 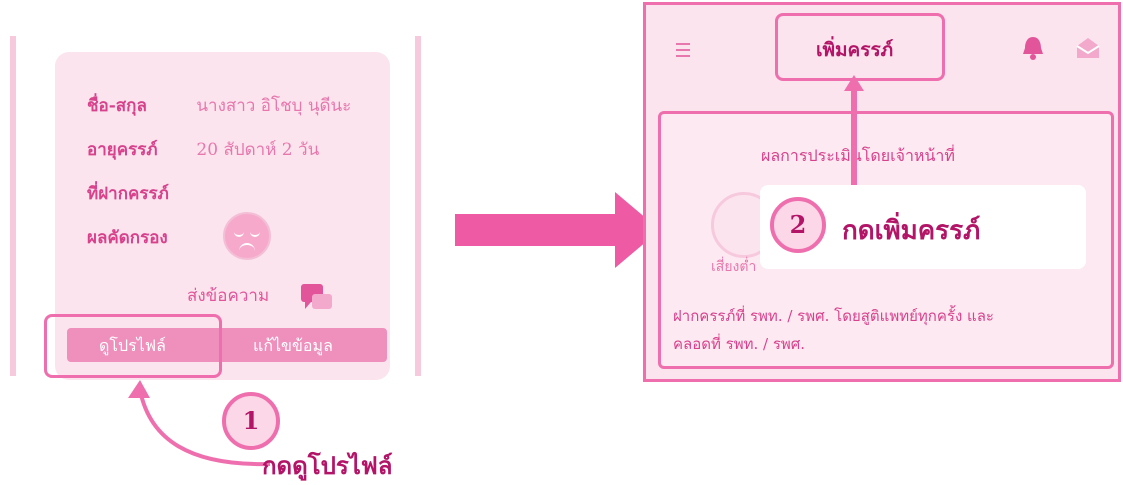 What do you see at coordinates (13, 206) in the screenshot?
I see `left-divider` at bounding box center [13, 206].